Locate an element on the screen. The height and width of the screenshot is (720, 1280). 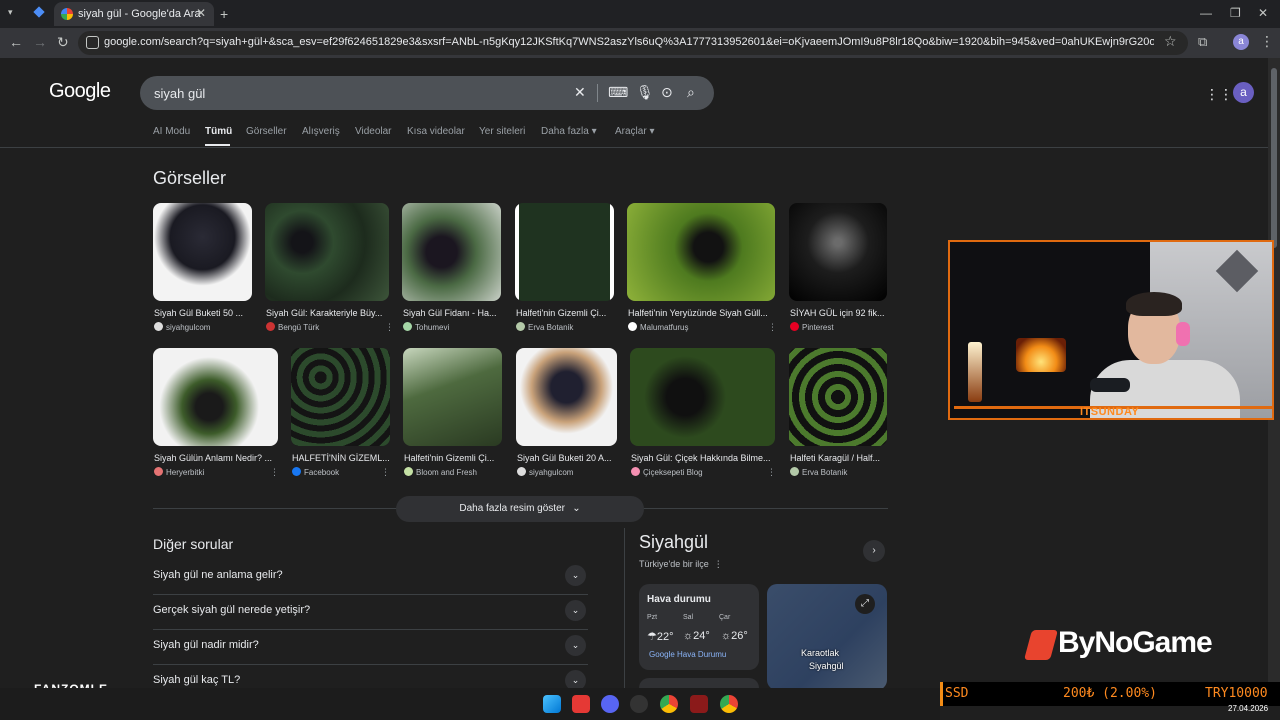
discord-icon is located at coordinates (610, 704).